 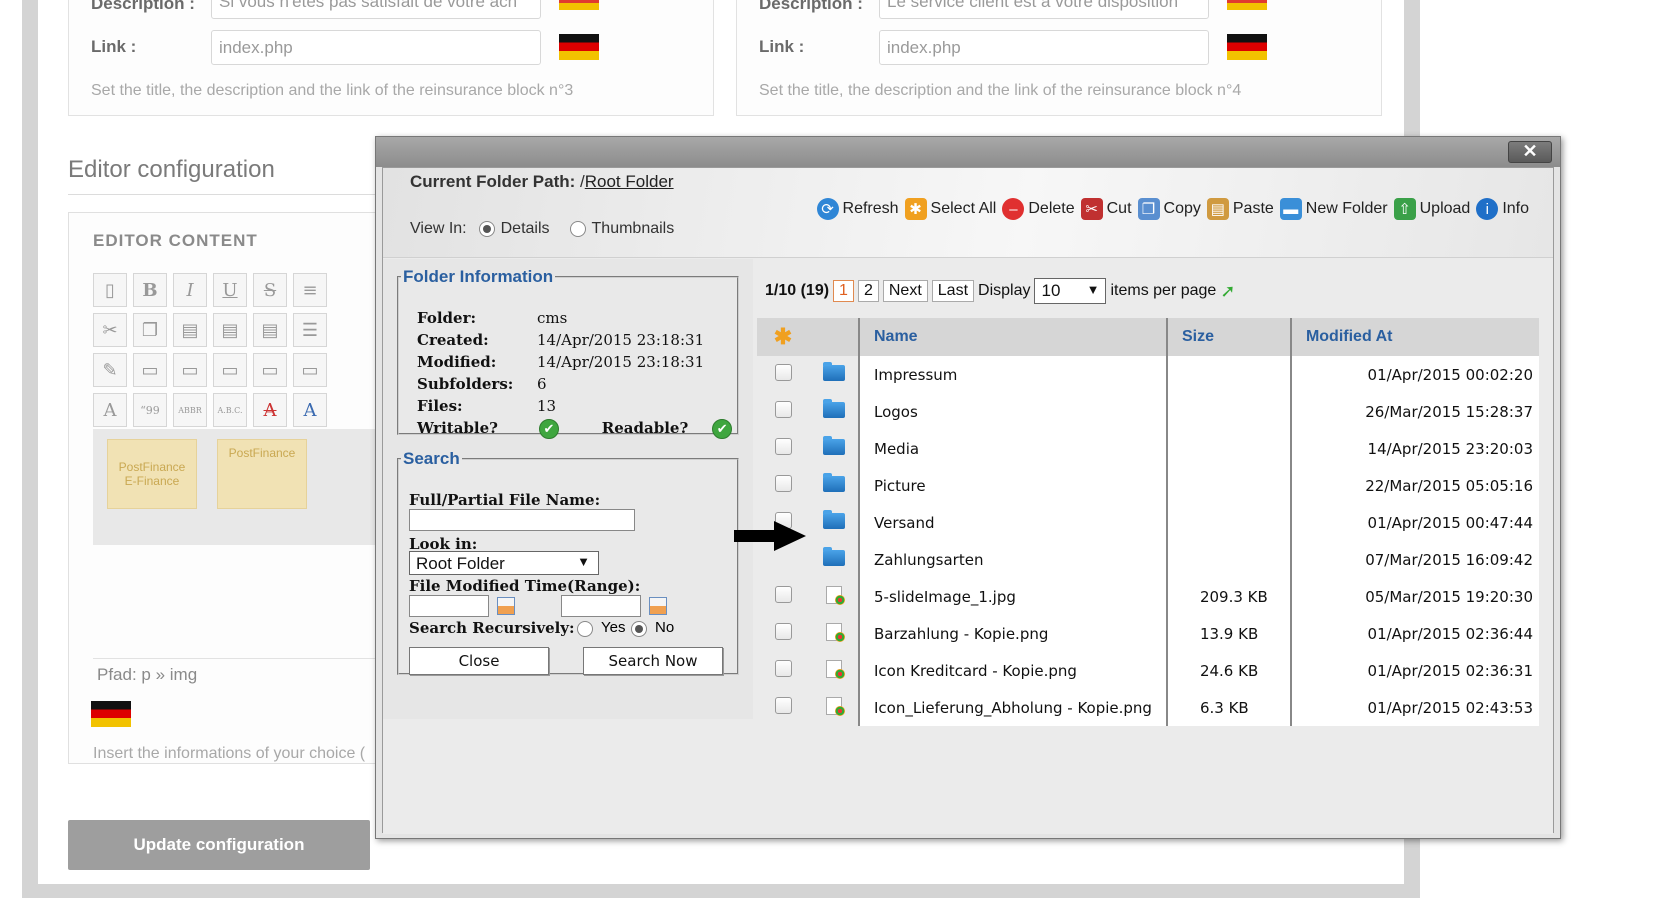 What do you see at coordinates (270, 370) in the screenshot?
I see `column-icon: ▭` at bounding box center [270, 370].